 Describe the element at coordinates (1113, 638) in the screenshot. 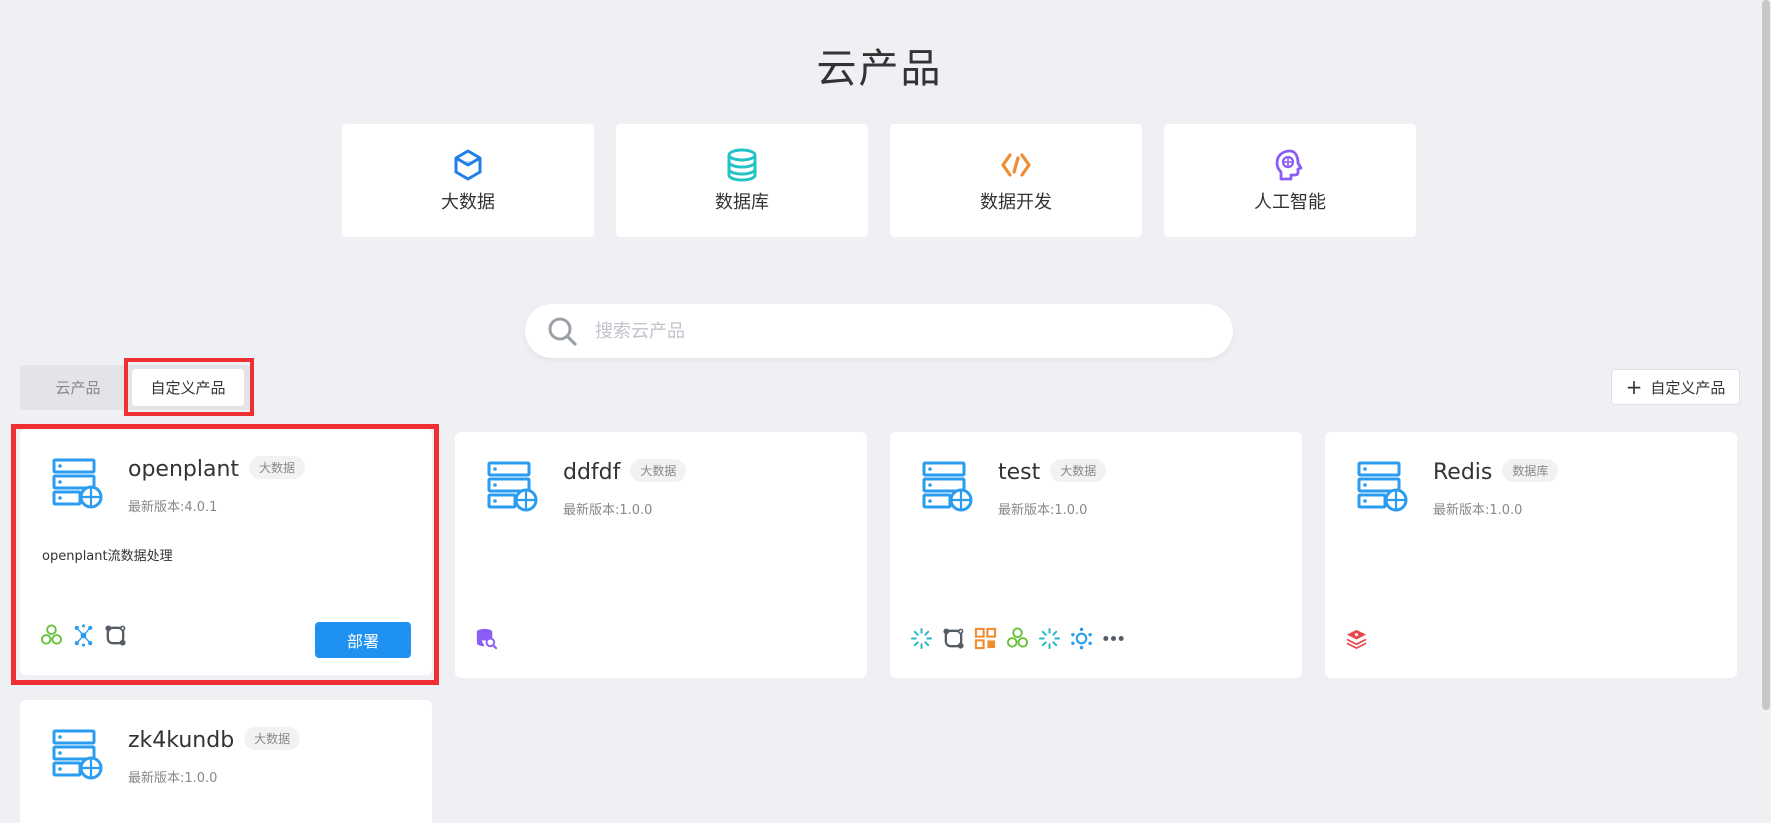

I see `more-icon` at that location.